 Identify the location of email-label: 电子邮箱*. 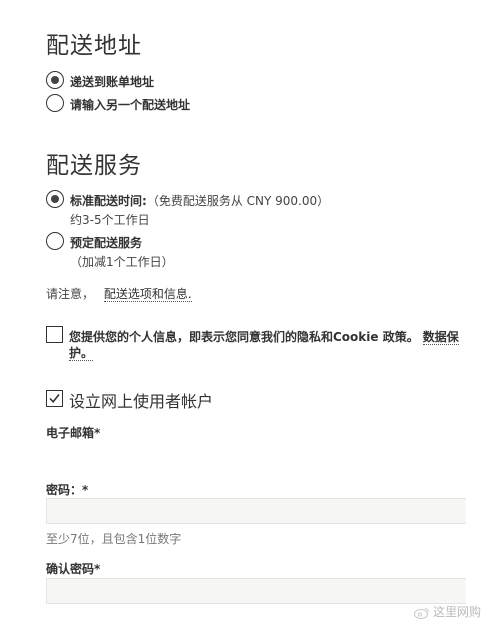
(73, 433).